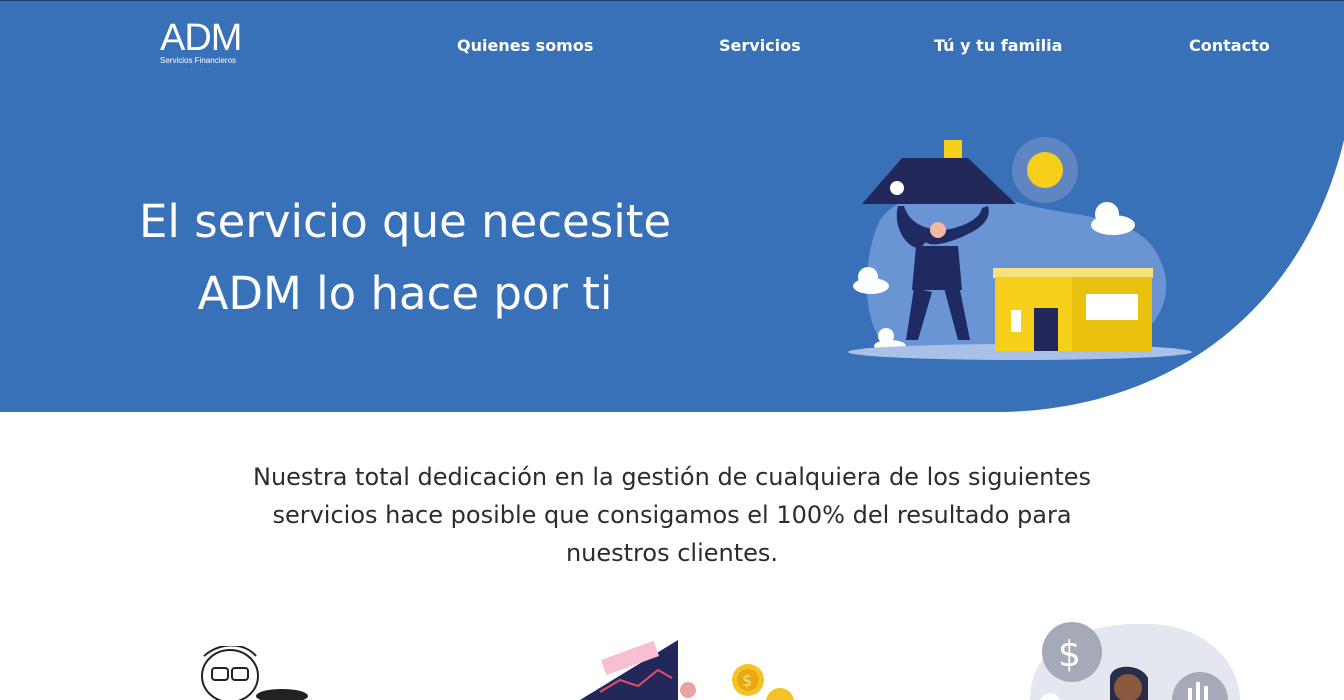 The image size is (1344, 700). What do you see at coordinates (687, 670) in the screenshot?
I see `service-illustration-chart-coins: $` at bounding box center [687, 670].